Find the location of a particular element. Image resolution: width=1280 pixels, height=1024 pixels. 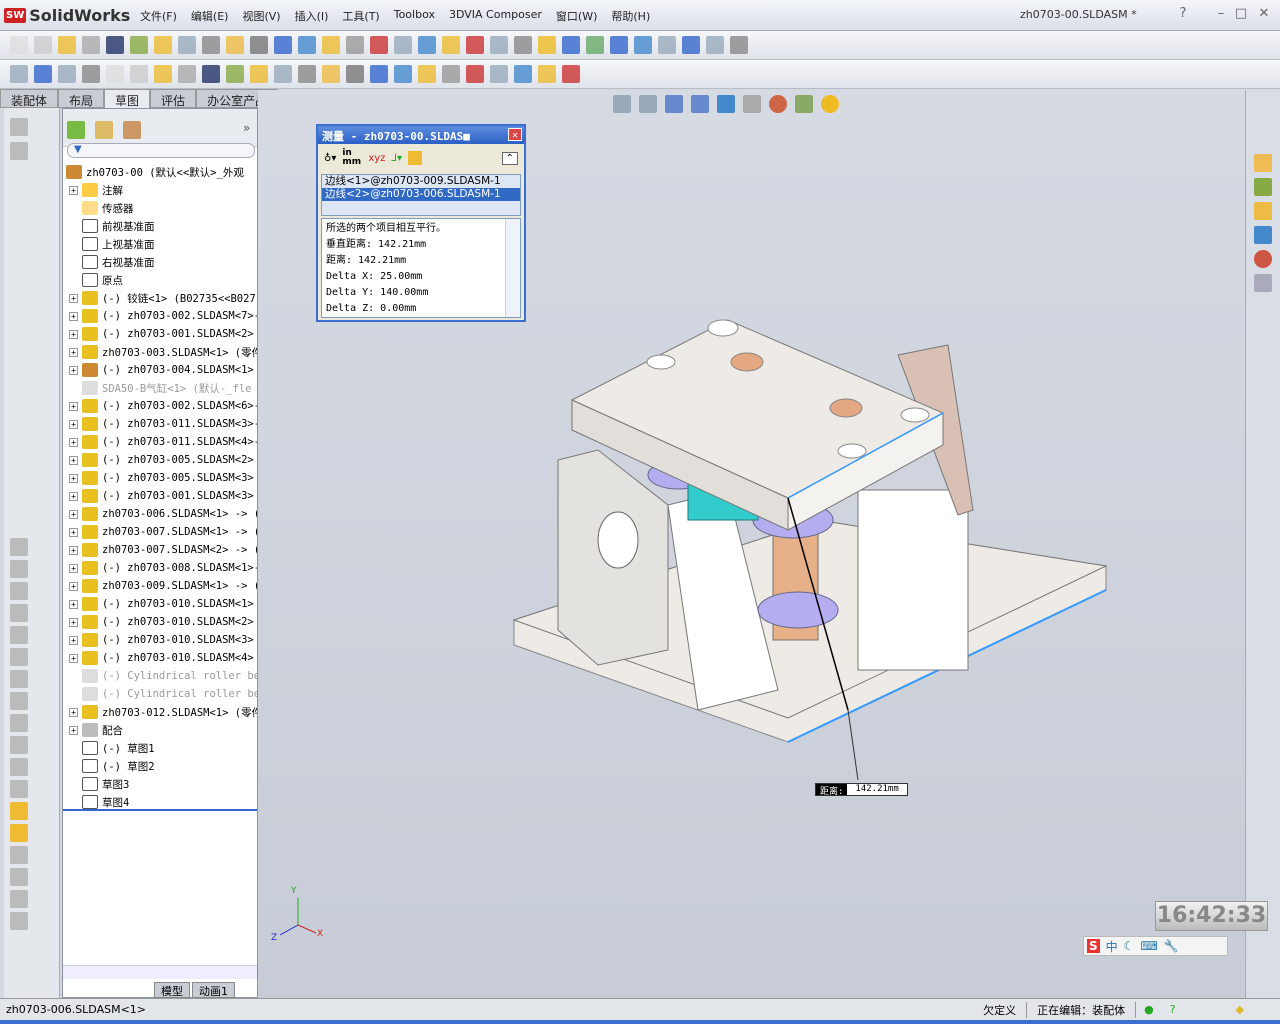

xyz-delta-icon: xyz is located at coordinates (376, 158).